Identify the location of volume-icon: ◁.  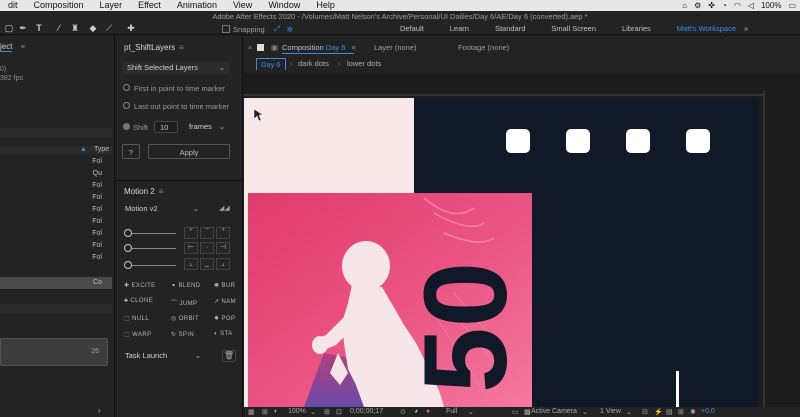
(751, 5).